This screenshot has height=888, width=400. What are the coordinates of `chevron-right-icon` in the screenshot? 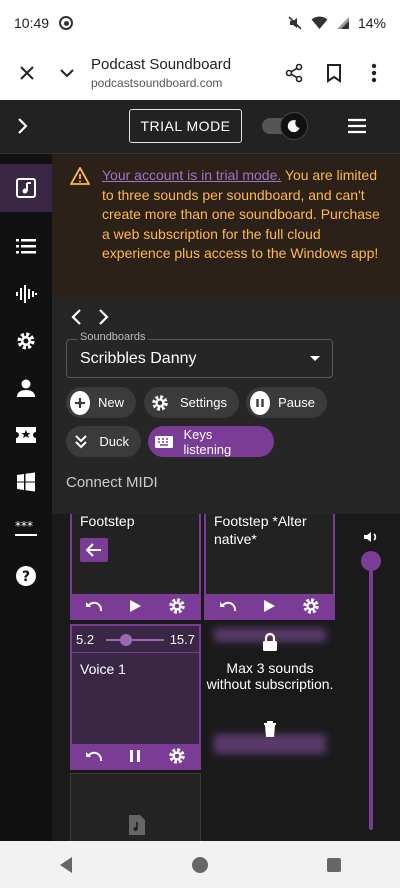 It's located at (103, 317).